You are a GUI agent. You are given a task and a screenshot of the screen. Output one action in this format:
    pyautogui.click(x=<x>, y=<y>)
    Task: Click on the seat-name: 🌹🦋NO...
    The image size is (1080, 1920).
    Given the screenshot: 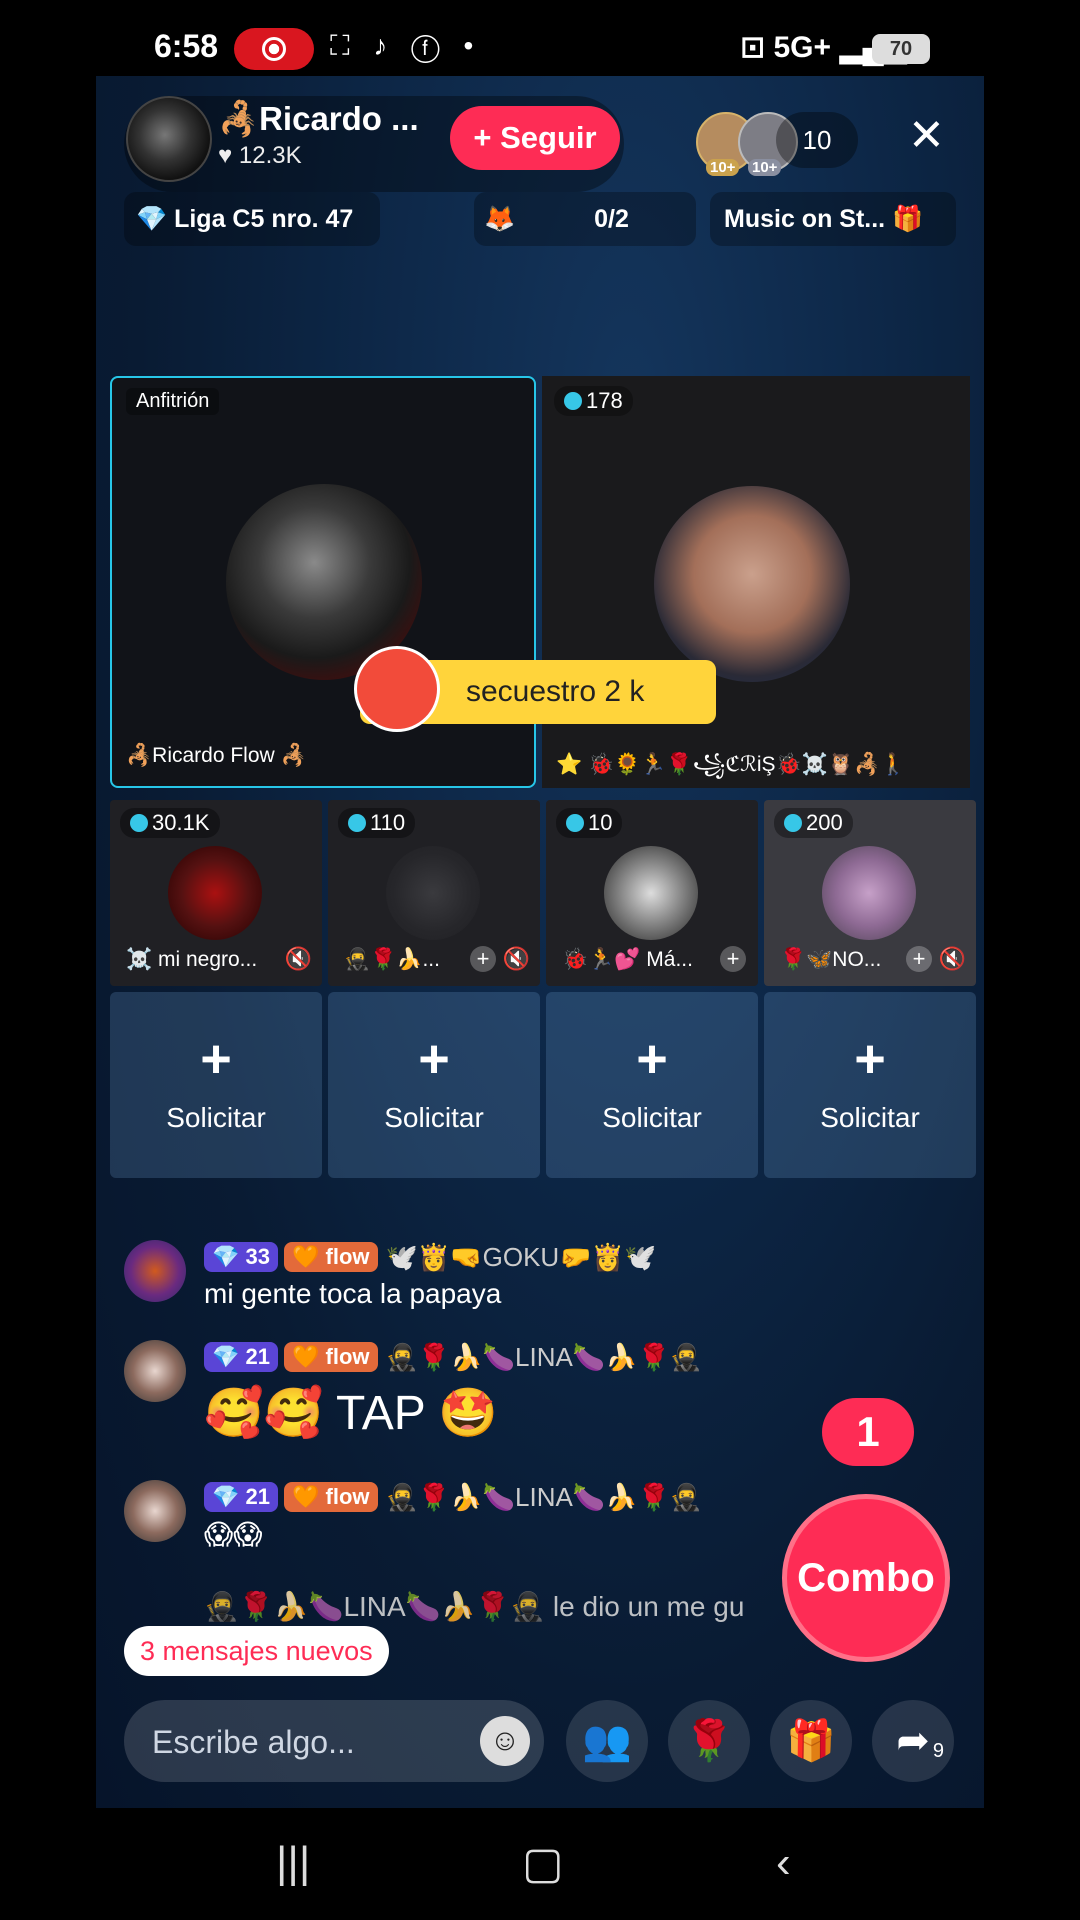 What is the action you would take?
    pyautogui.click(x=831, y=959)
    